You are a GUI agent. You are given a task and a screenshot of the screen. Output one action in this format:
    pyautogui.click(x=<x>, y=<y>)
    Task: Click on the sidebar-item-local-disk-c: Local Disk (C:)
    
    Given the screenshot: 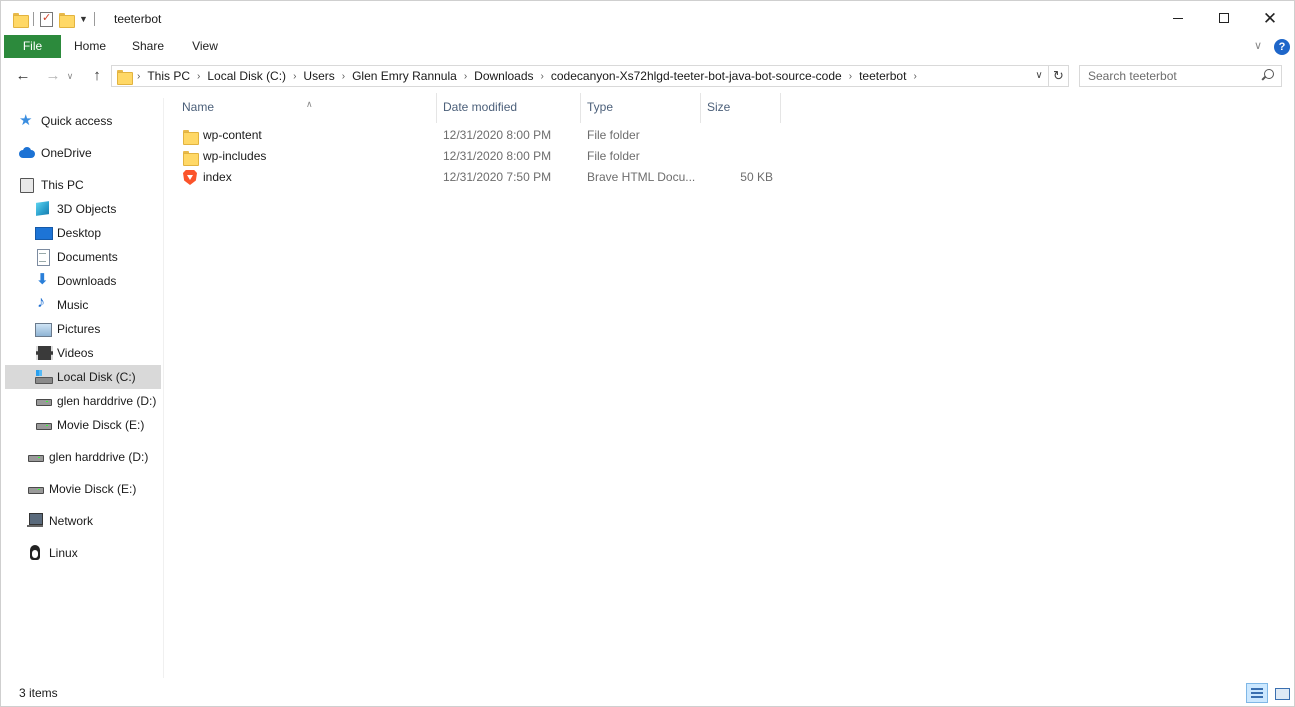 What is the action you would take?
    pyautogui.click(x=83, y=377)
    